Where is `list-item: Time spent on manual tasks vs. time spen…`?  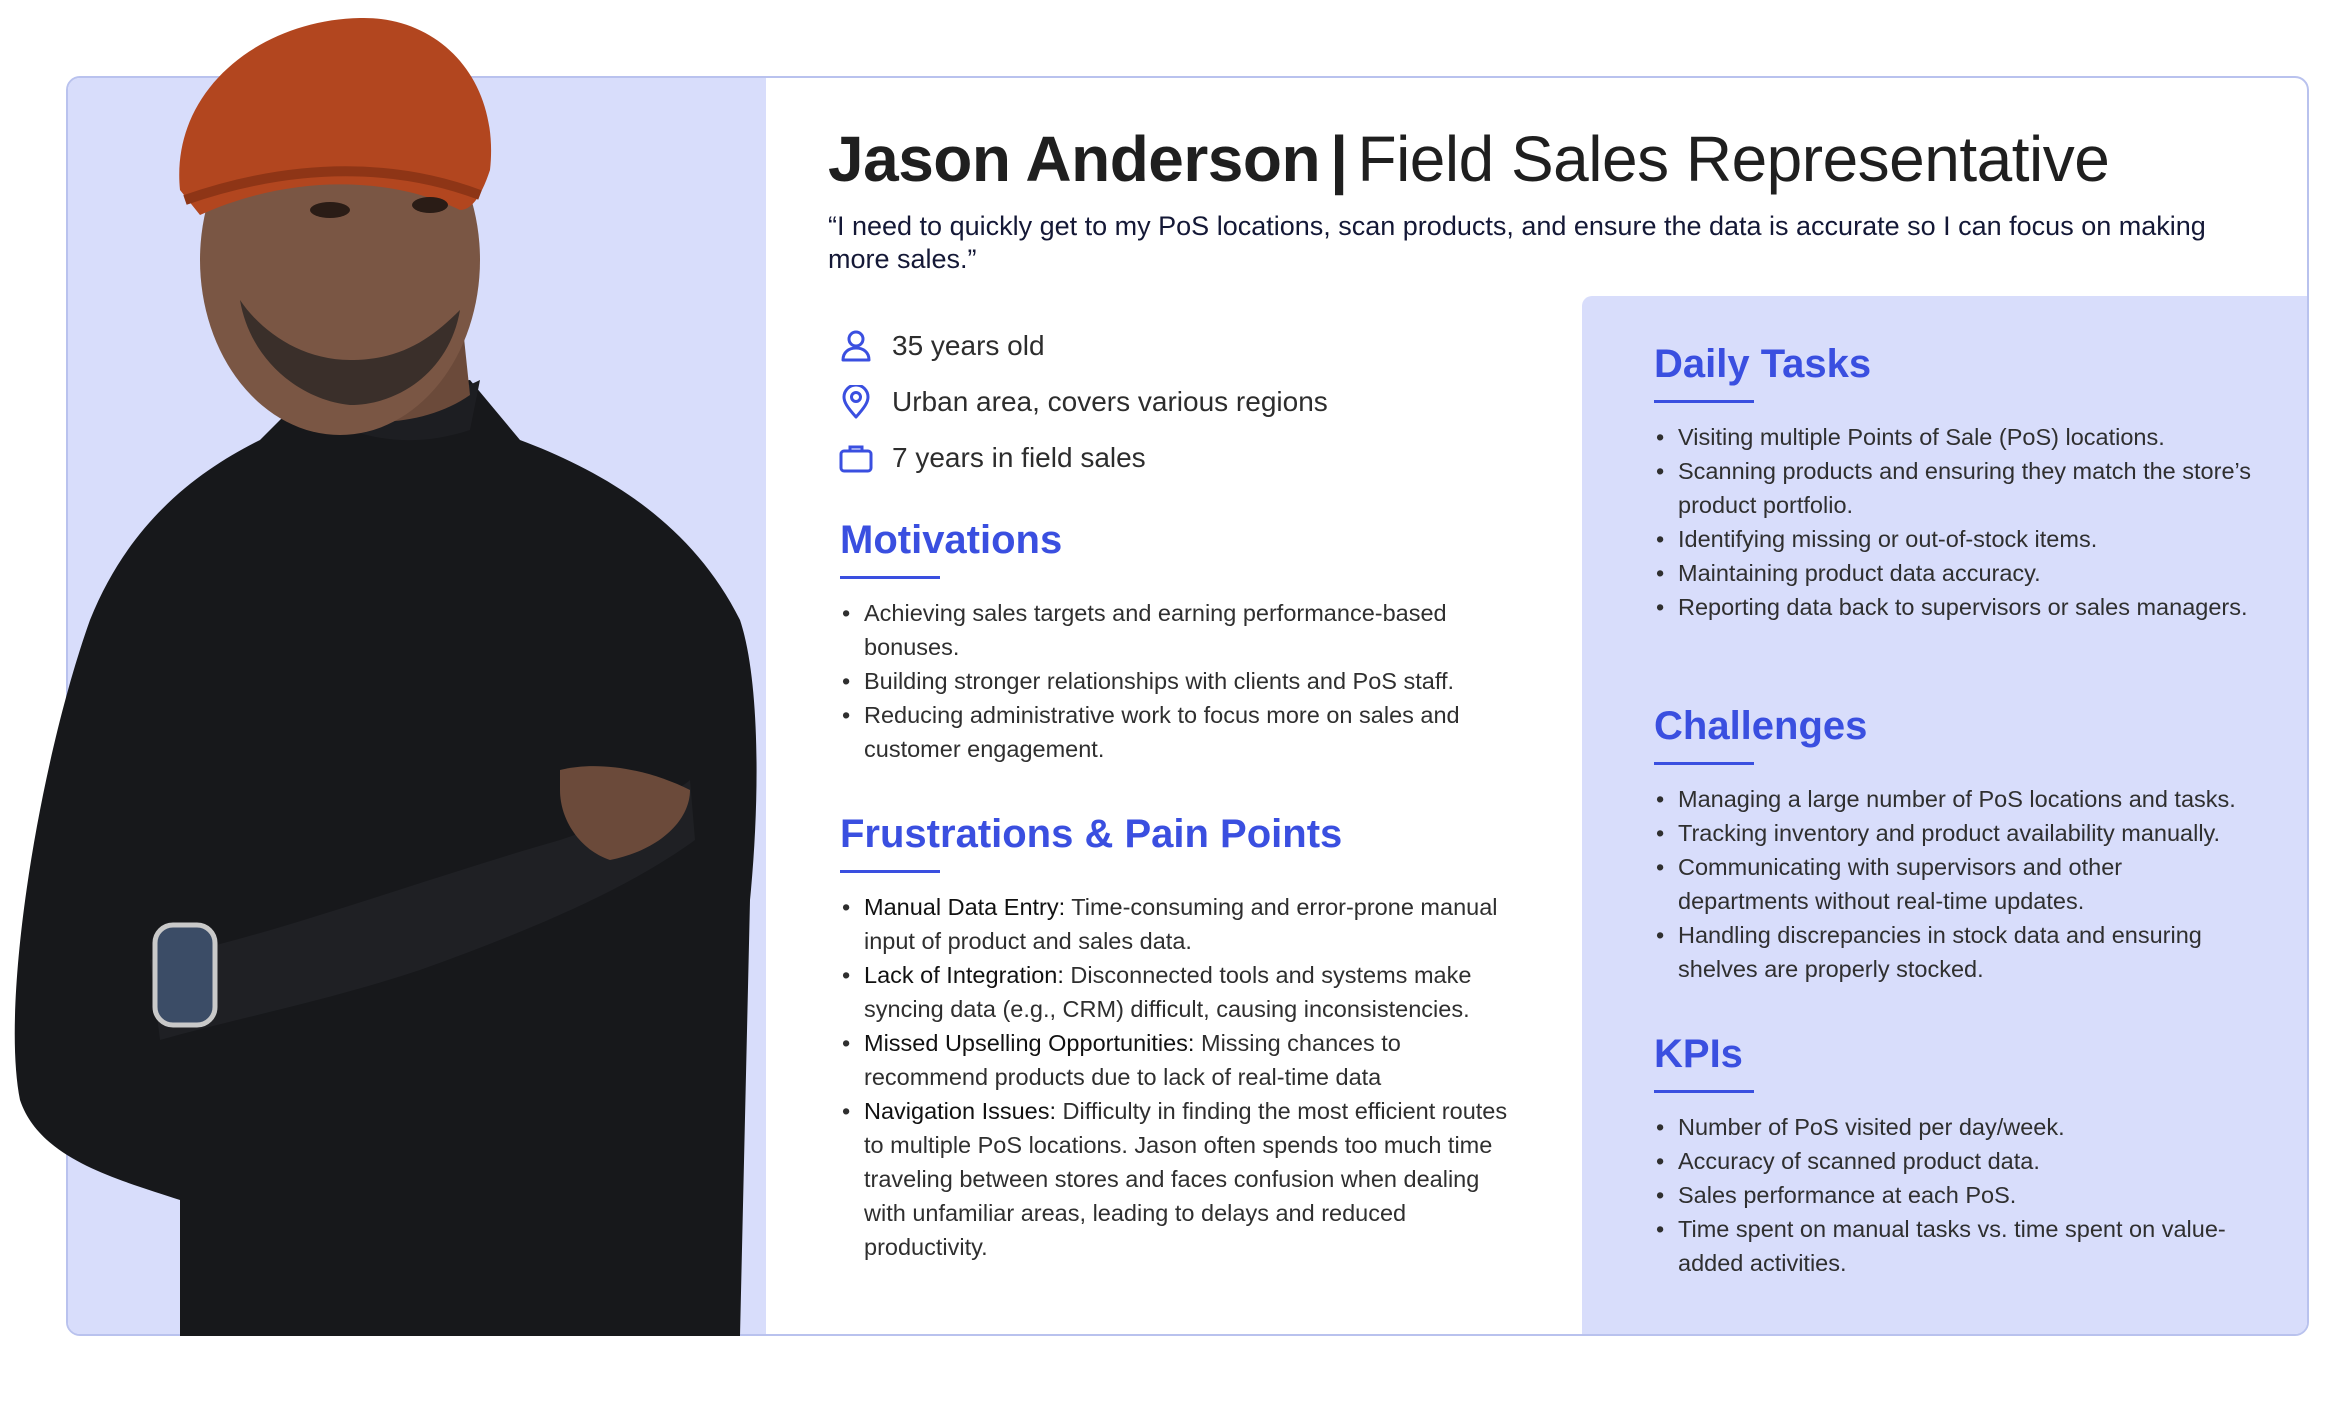
list-item: Time spent on manual tasks vs. time spen… is located at coordinates (1954, 1246).